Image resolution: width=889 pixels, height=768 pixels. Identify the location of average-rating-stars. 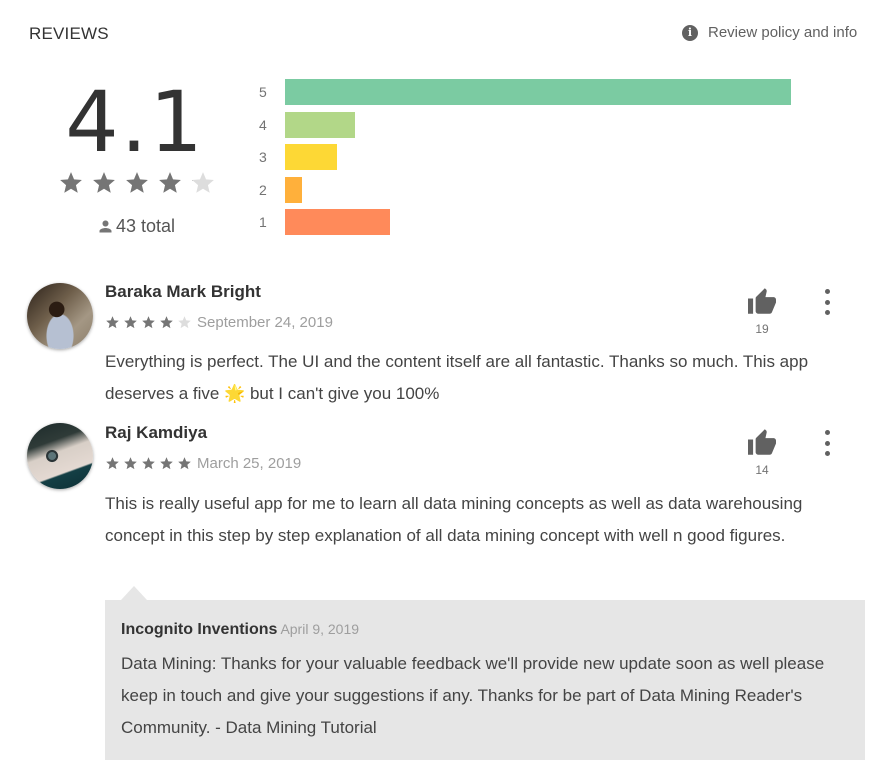
(137, 183).